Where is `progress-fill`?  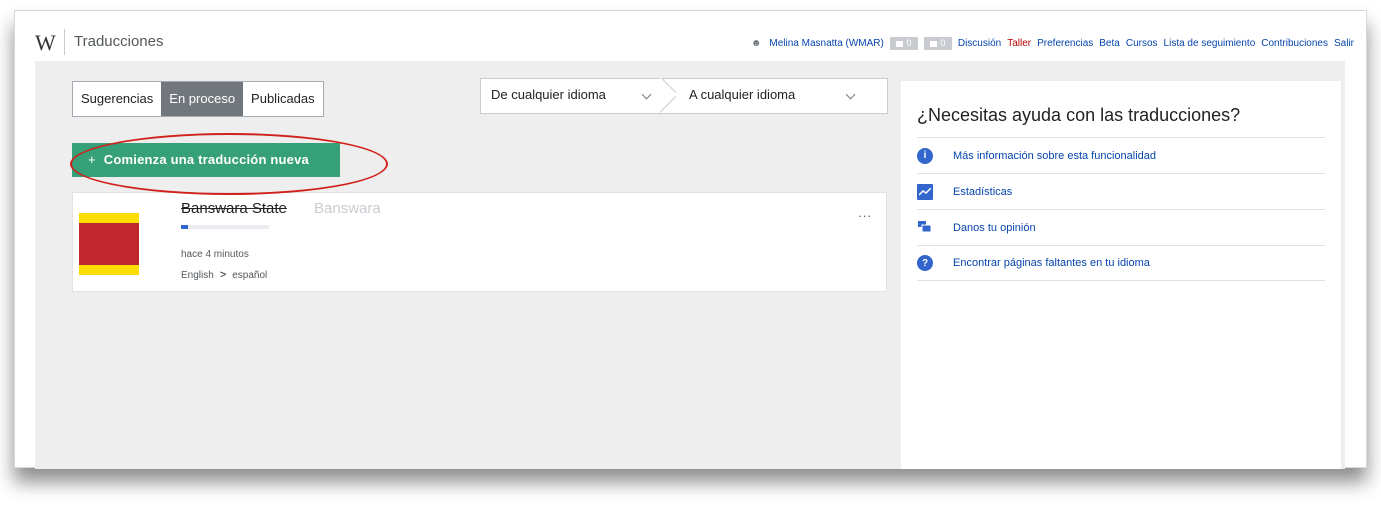
progress-fill is located at coordinates (185, 227).